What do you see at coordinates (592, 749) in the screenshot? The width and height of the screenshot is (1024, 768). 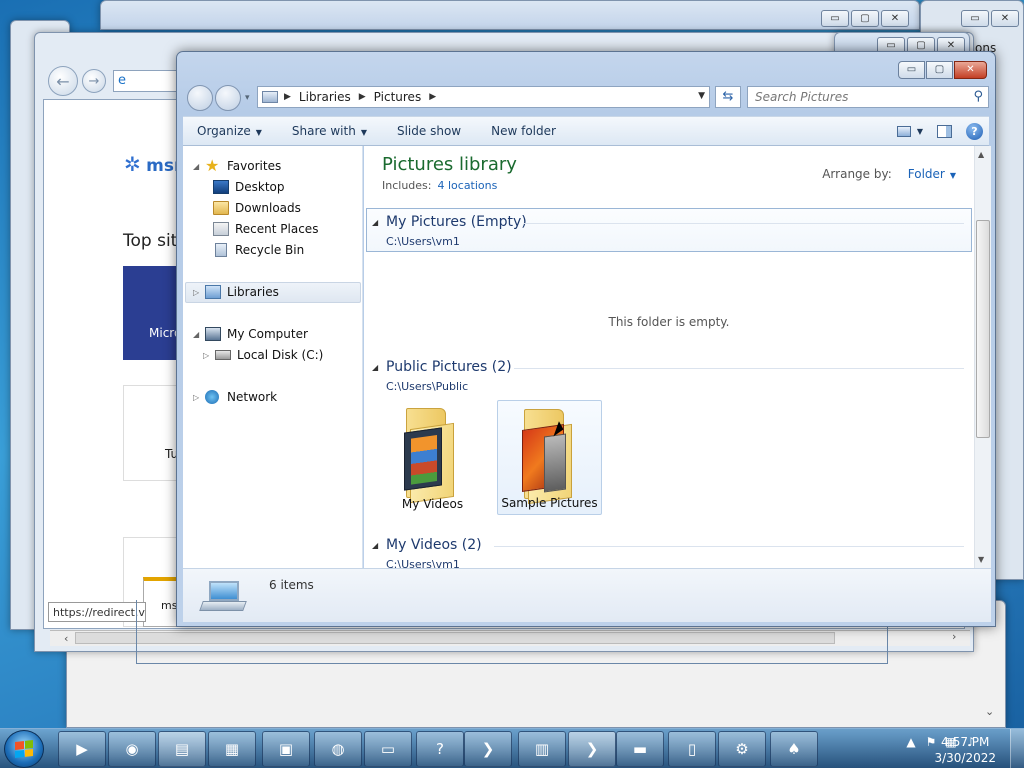 I see `powershell-ise-icon: ❯` at bounding box center [592, 749].